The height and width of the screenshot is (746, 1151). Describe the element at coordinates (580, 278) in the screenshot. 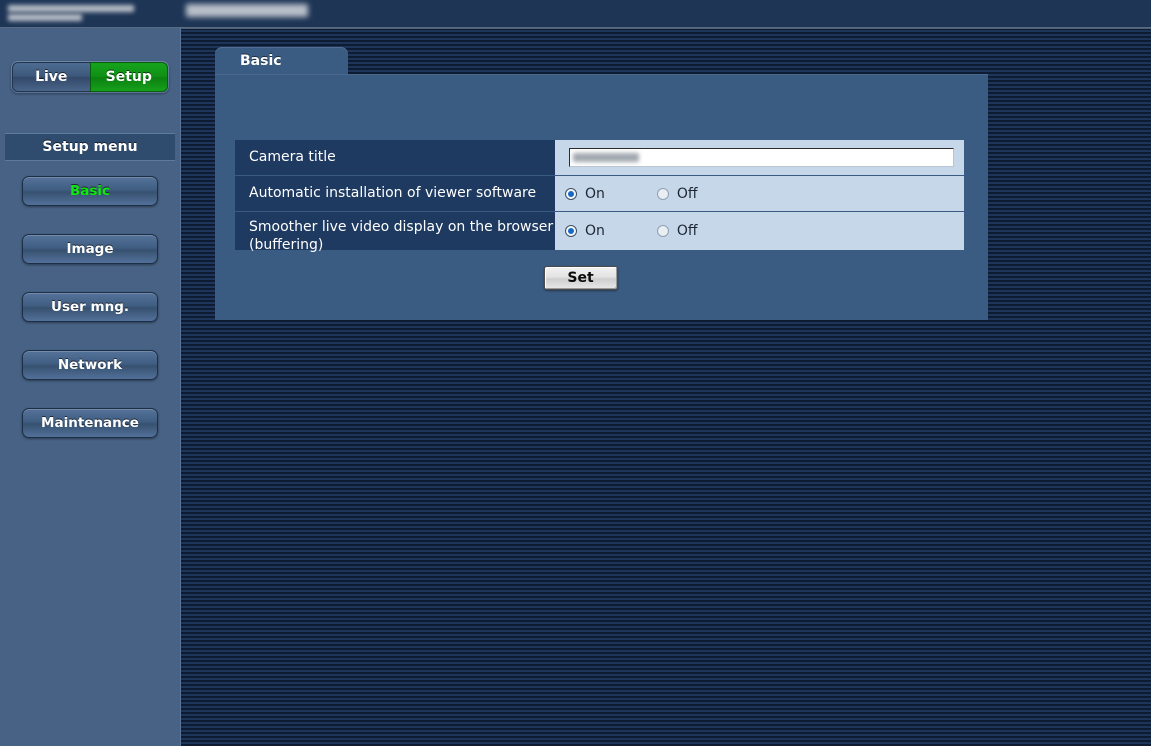

I see `set-button: Set` at that location.